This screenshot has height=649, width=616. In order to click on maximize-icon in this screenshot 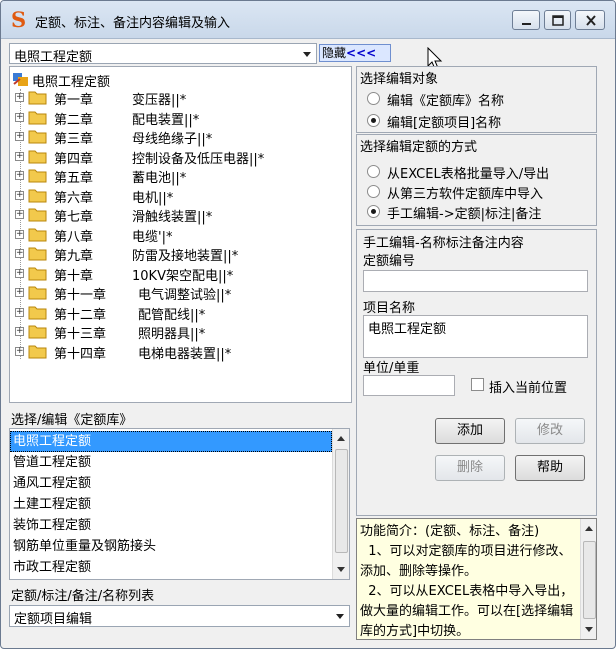, I will do `click(558, 20)`.